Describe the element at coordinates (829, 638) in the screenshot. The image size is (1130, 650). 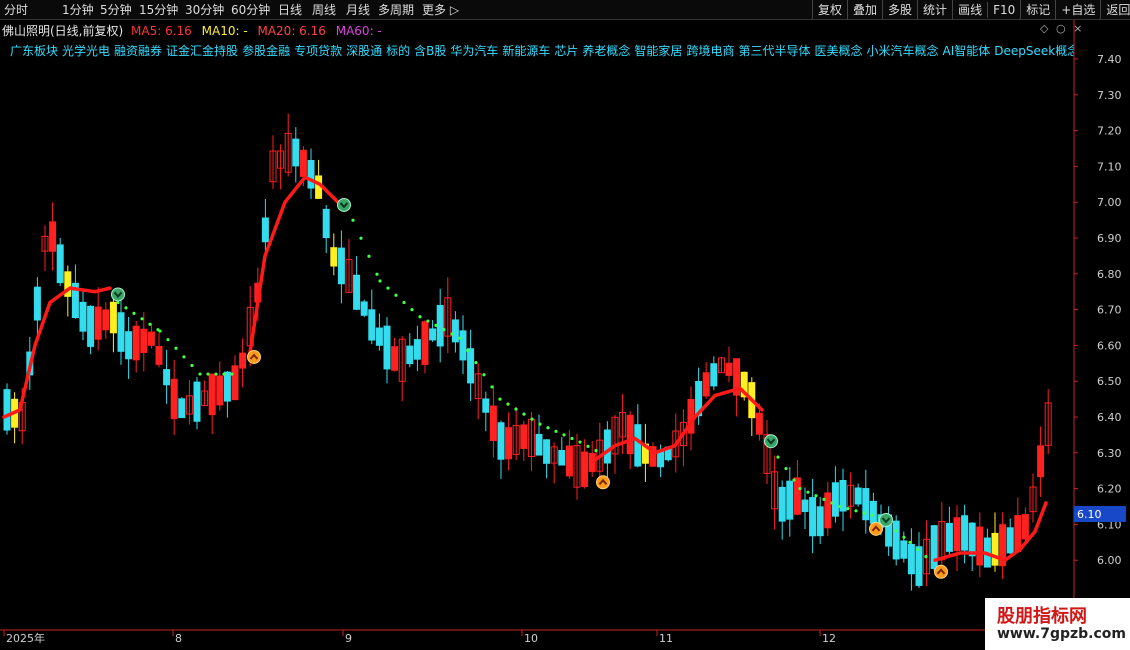
I see `time-label: 12` at that location.